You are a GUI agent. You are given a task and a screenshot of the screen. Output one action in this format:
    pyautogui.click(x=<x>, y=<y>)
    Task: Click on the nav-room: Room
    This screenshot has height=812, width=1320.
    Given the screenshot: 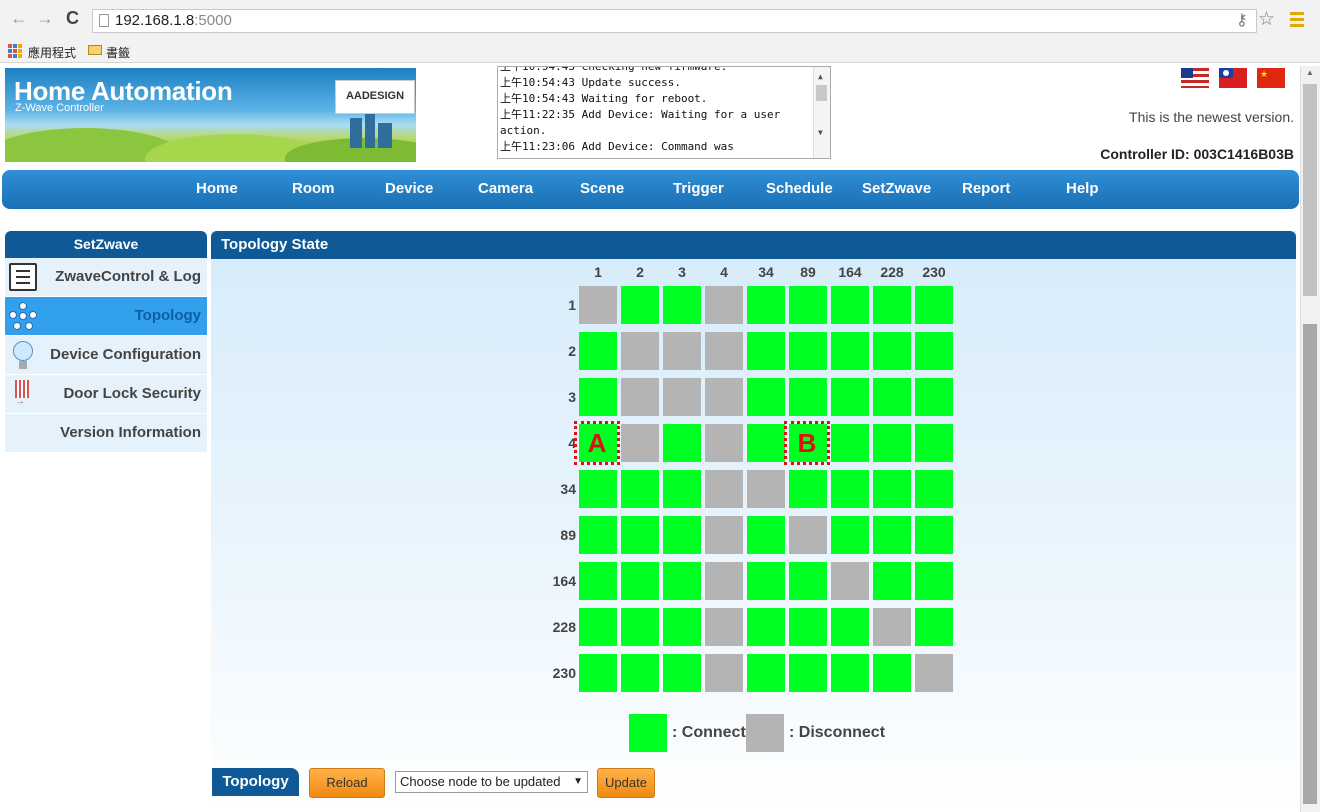 What is the action you would take?
    pyautogui.click(x=313, y=188)
    